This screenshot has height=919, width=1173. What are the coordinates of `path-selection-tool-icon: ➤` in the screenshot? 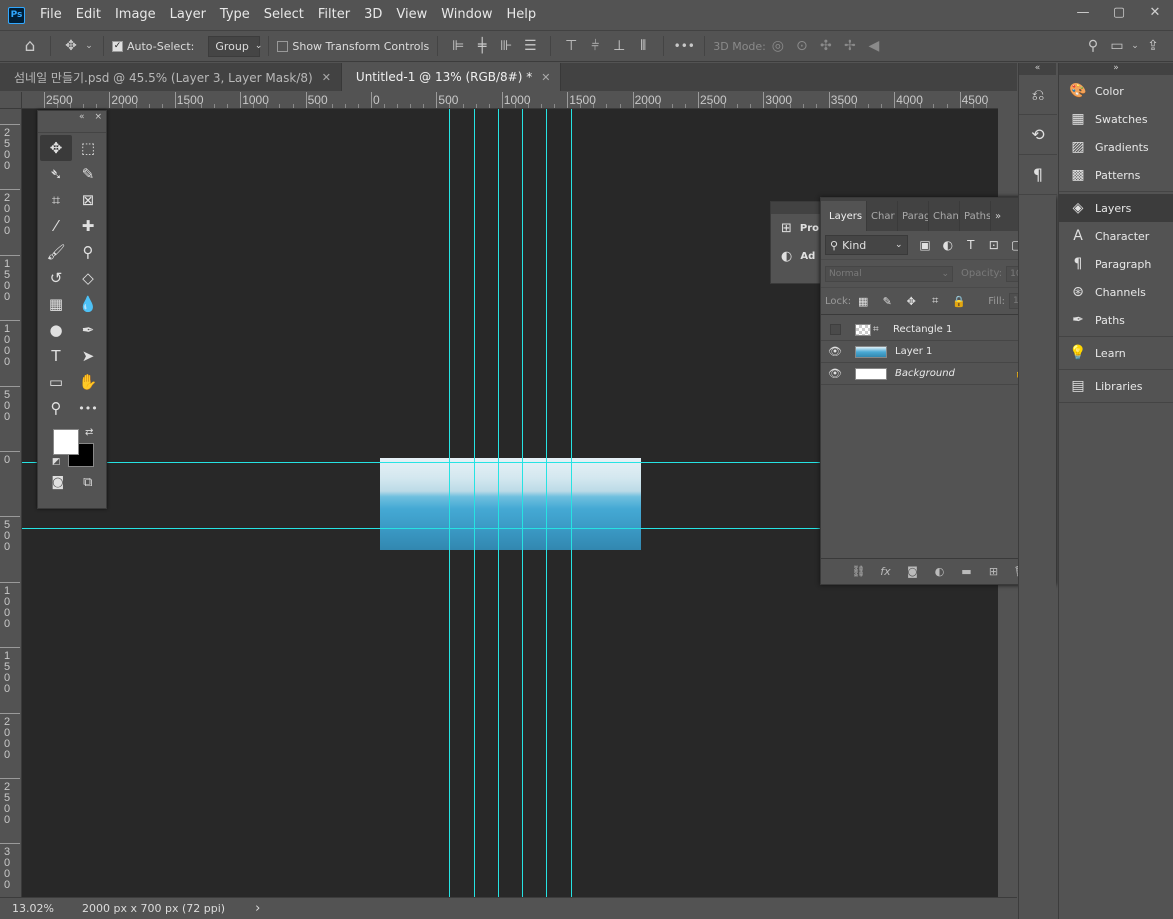 It's located at (88, 356).